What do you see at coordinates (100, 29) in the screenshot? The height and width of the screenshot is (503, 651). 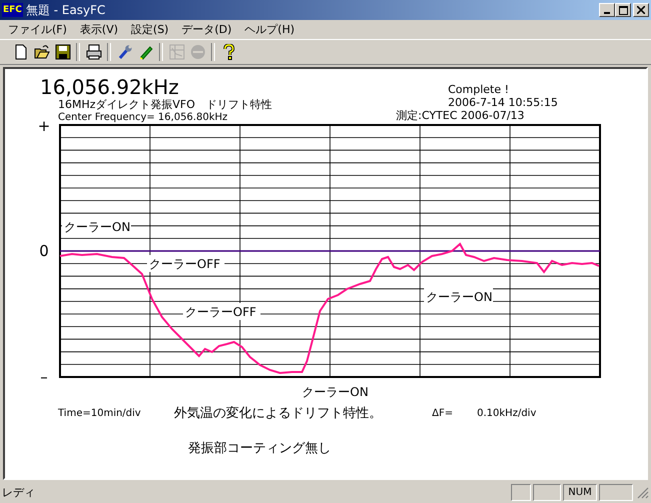 I see `menu-item: 表示(V)` at bounding box center [100, 29].